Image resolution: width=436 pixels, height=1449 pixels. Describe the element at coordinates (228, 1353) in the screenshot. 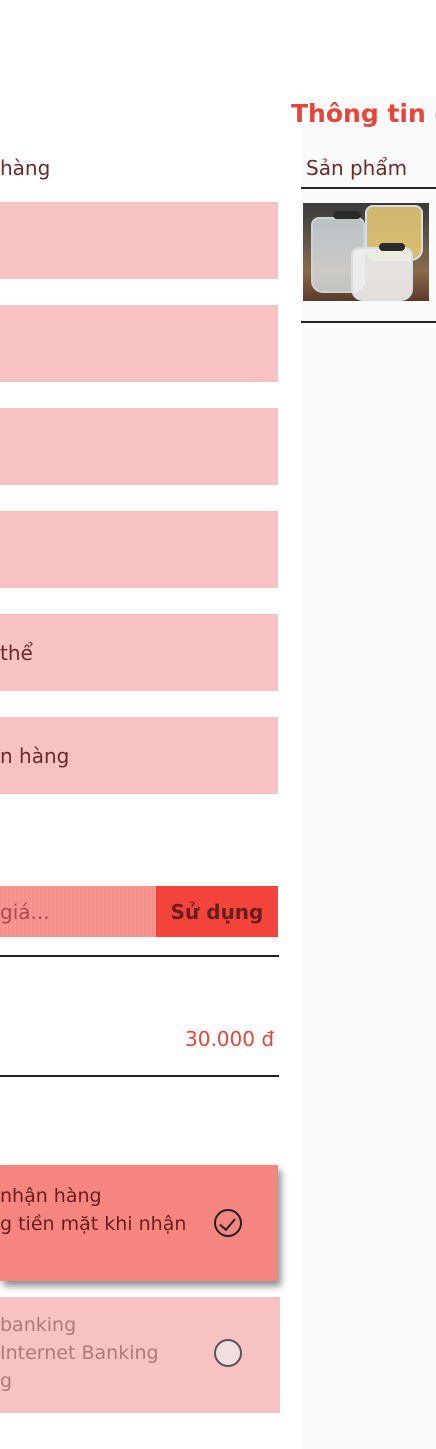

I see `radio-empty-icon` at that location.